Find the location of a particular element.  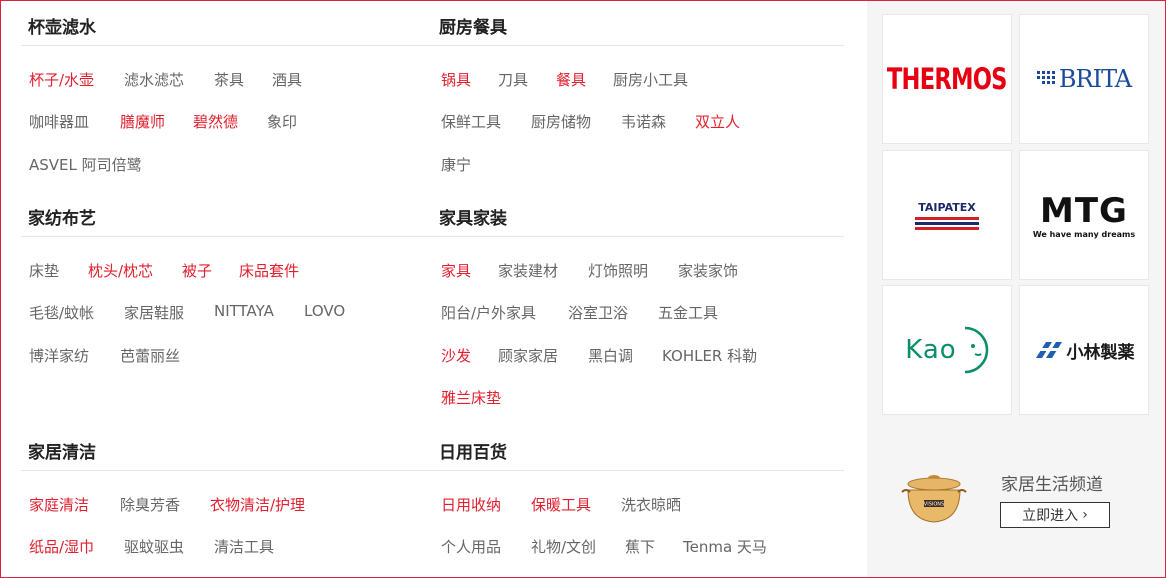

category-link: 博洋家纺 is located at coordinates (59, 355).